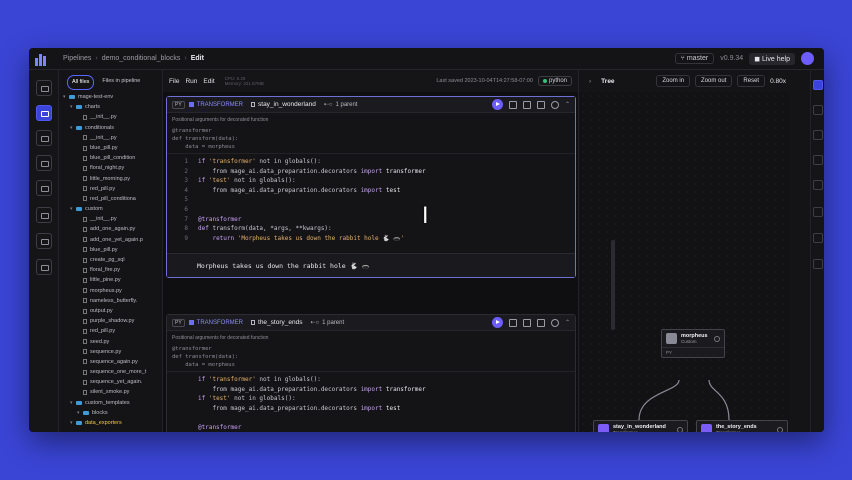 Image resolution: width=852 pixels, height=480 pixels. What do you see at coordinates (111, 97) in the screenshot?
I see `tree-folder: ▾ mage-test-env` at bounding box center [111, 97].